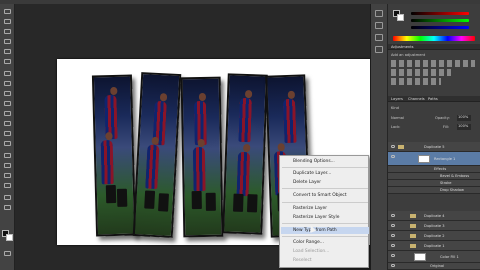 This screenshot has height=270, width=480. Describe the element at coordinates (7, 12) in the screenshot. I see `move-tool-icon` at that location.